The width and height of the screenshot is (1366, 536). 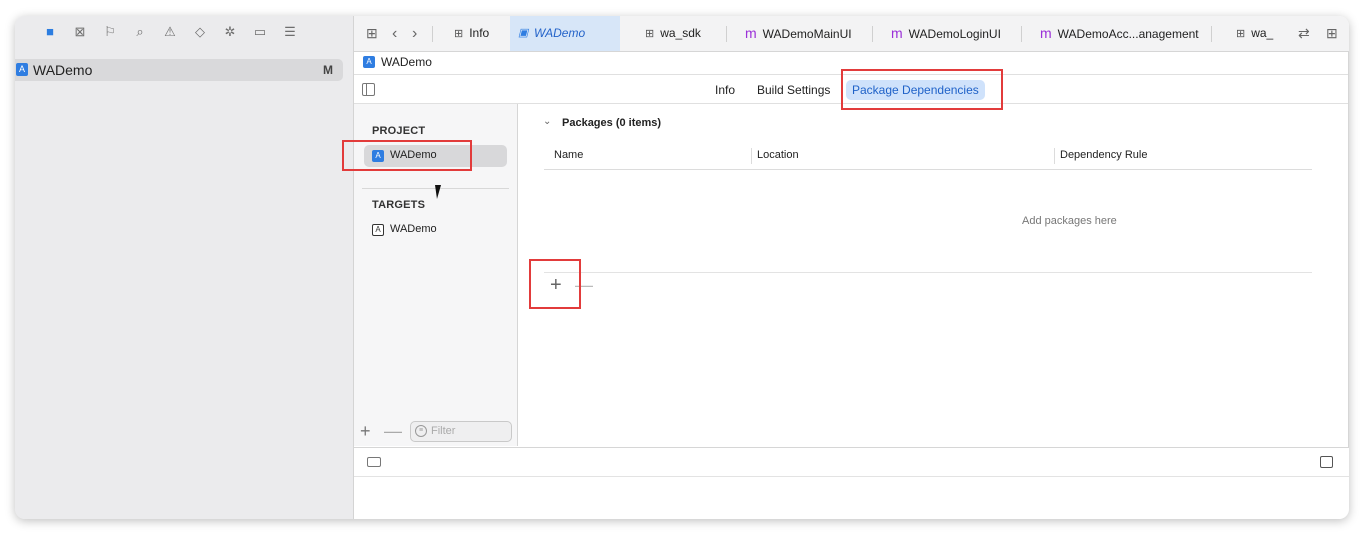 I want to click on tab-info: ⊞ Info, so click(x=471, y=33).